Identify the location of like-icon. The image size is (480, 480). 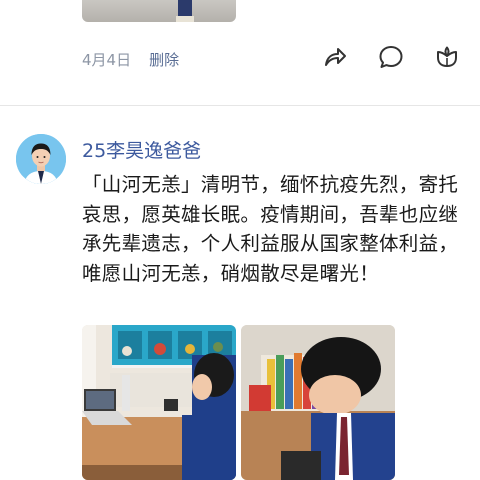
(447, 57).